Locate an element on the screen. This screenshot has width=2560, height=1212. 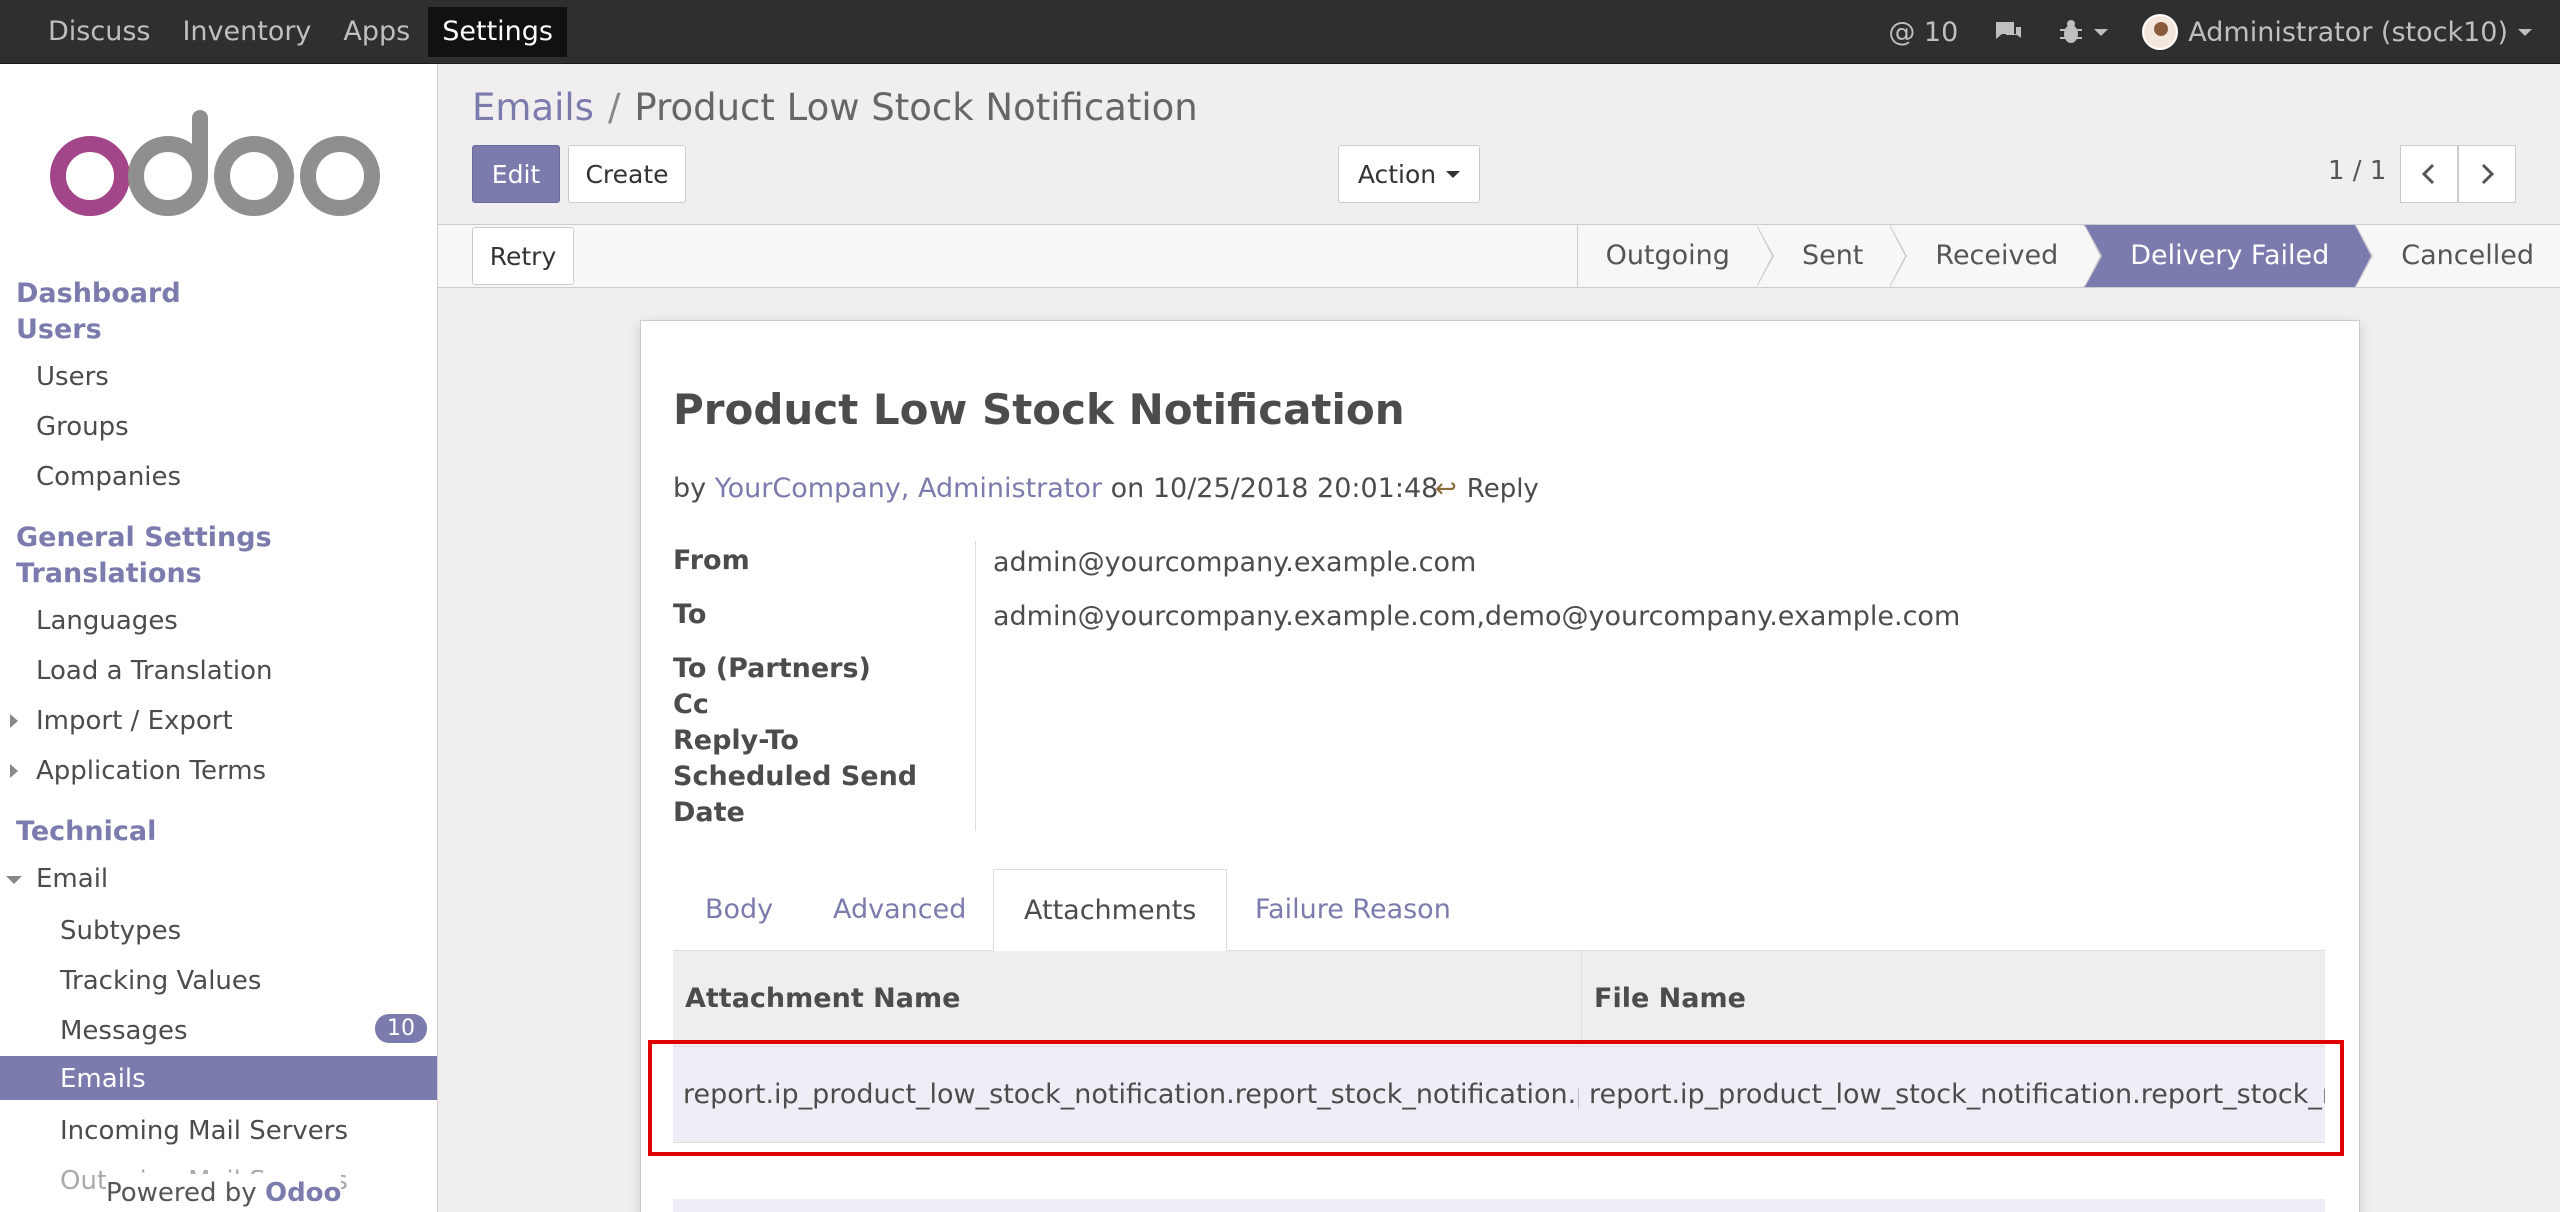
menu-settings: Settings is located at coordinates (497, 32).